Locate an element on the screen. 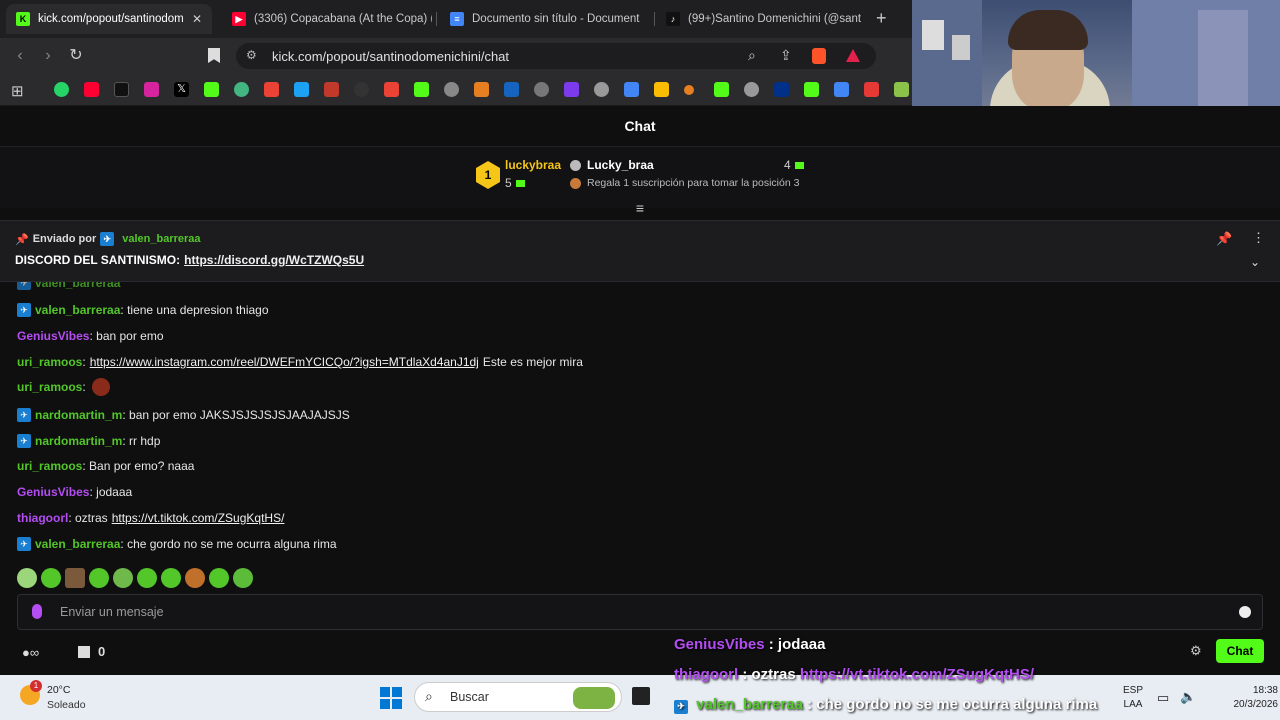 This screenshot has width=1280, height=720. arrow-down-icon is located at coordinates (901, 89).